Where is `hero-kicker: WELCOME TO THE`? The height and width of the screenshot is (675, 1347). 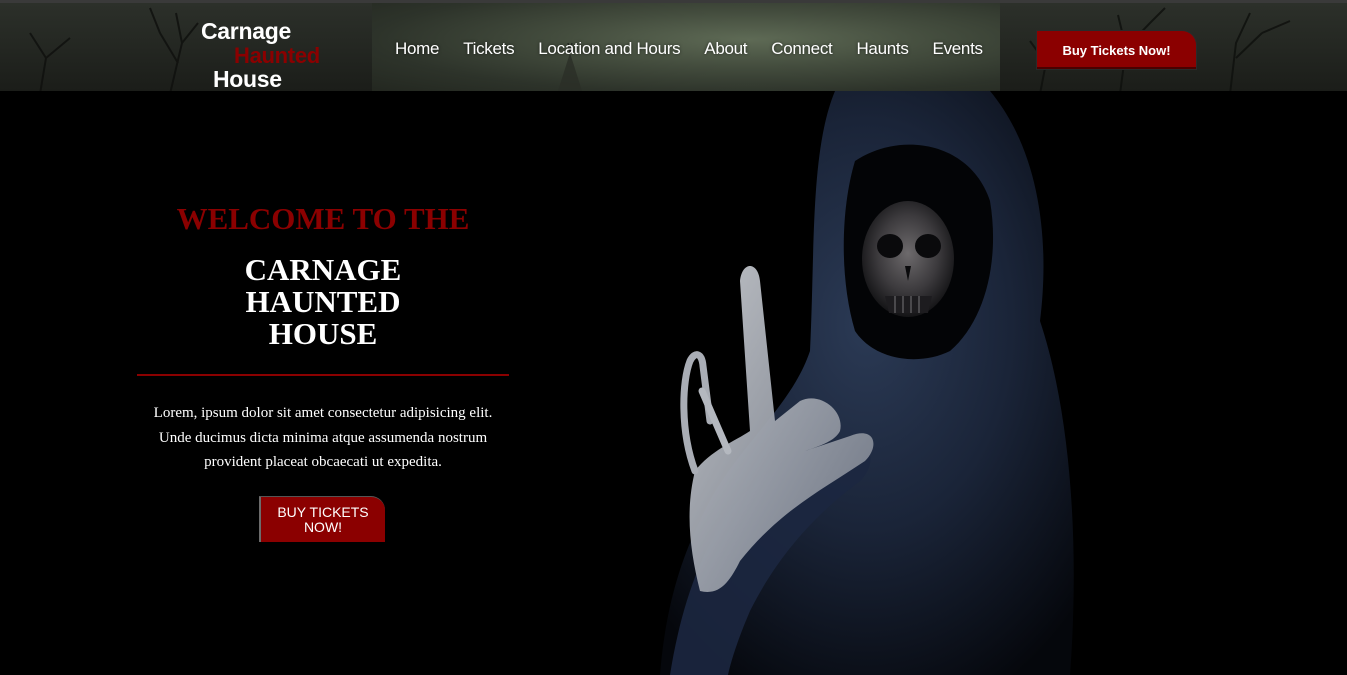
hero-kicker: WELCOME TO THE is located at coordinates (323, 218).